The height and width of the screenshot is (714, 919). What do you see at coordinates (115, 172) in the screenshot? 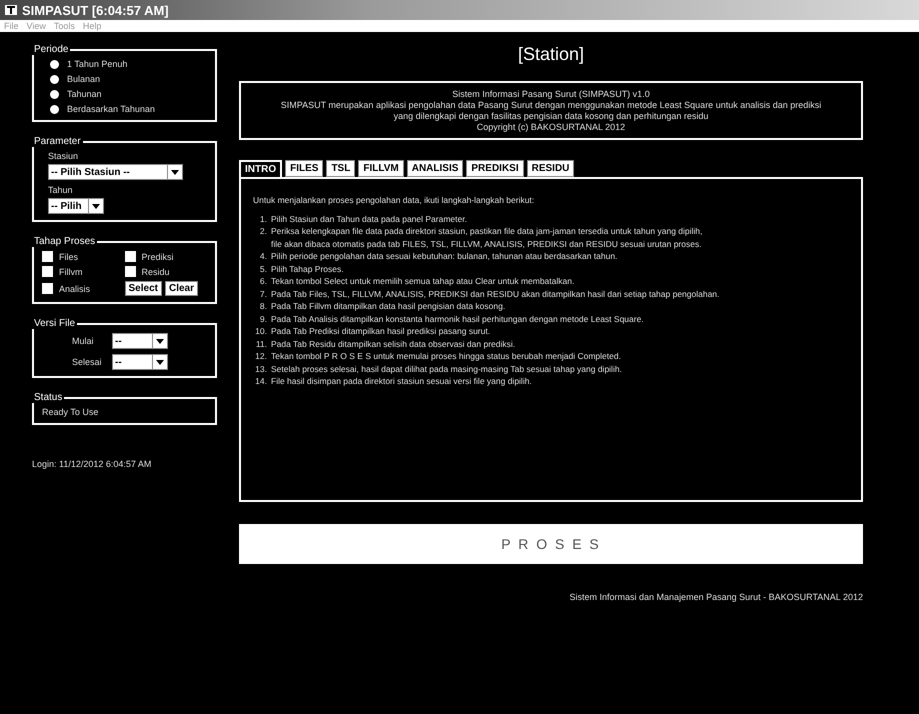
I see `dropdown: -- Pilih Stasiun --` at bounding box center [115, 172].